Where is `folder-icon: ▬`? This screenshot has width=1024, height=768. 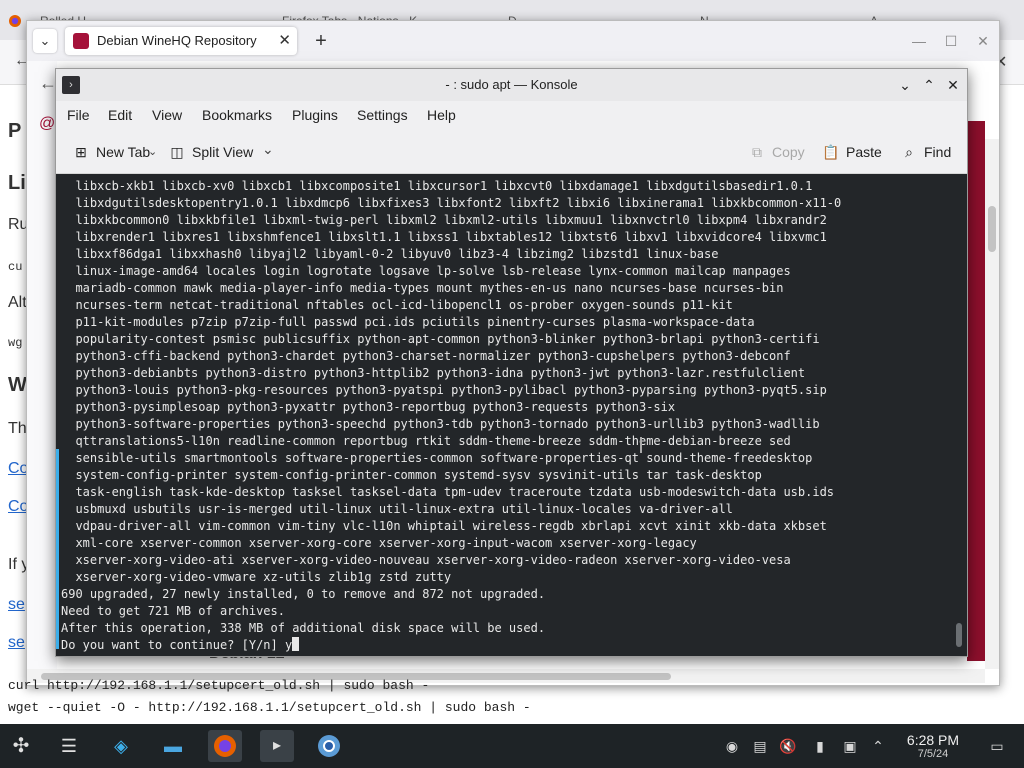 folder-icon: ▬ is located at coordinates (173, 746).